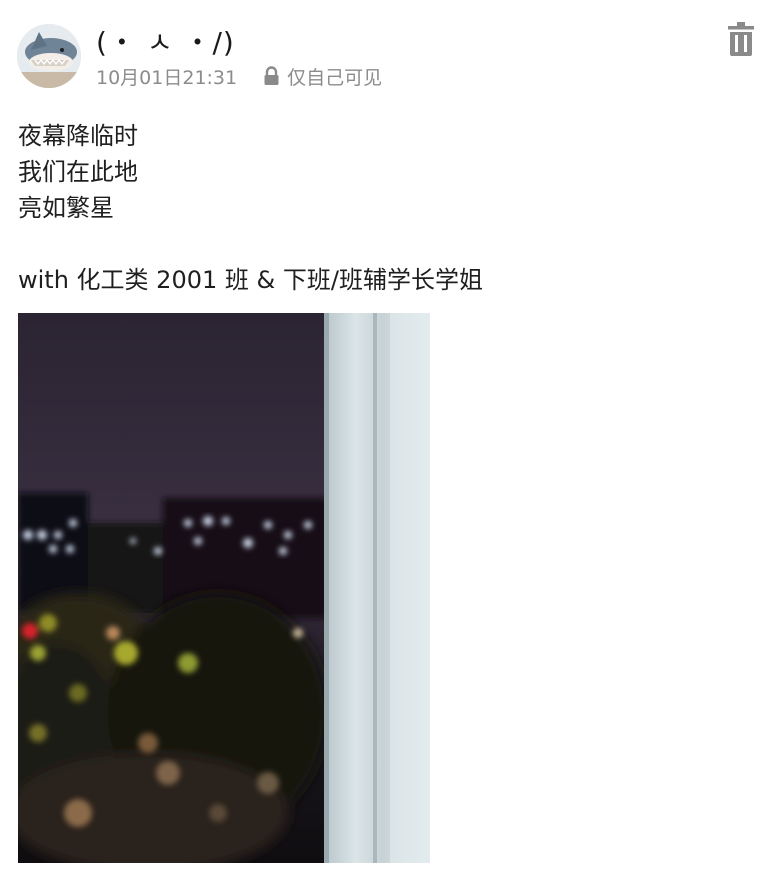 The image size is (768, 870). Describe the element at coordinates (335, 77) in the screenshot. I see `visibility-label: 仅自己可见` at that location.